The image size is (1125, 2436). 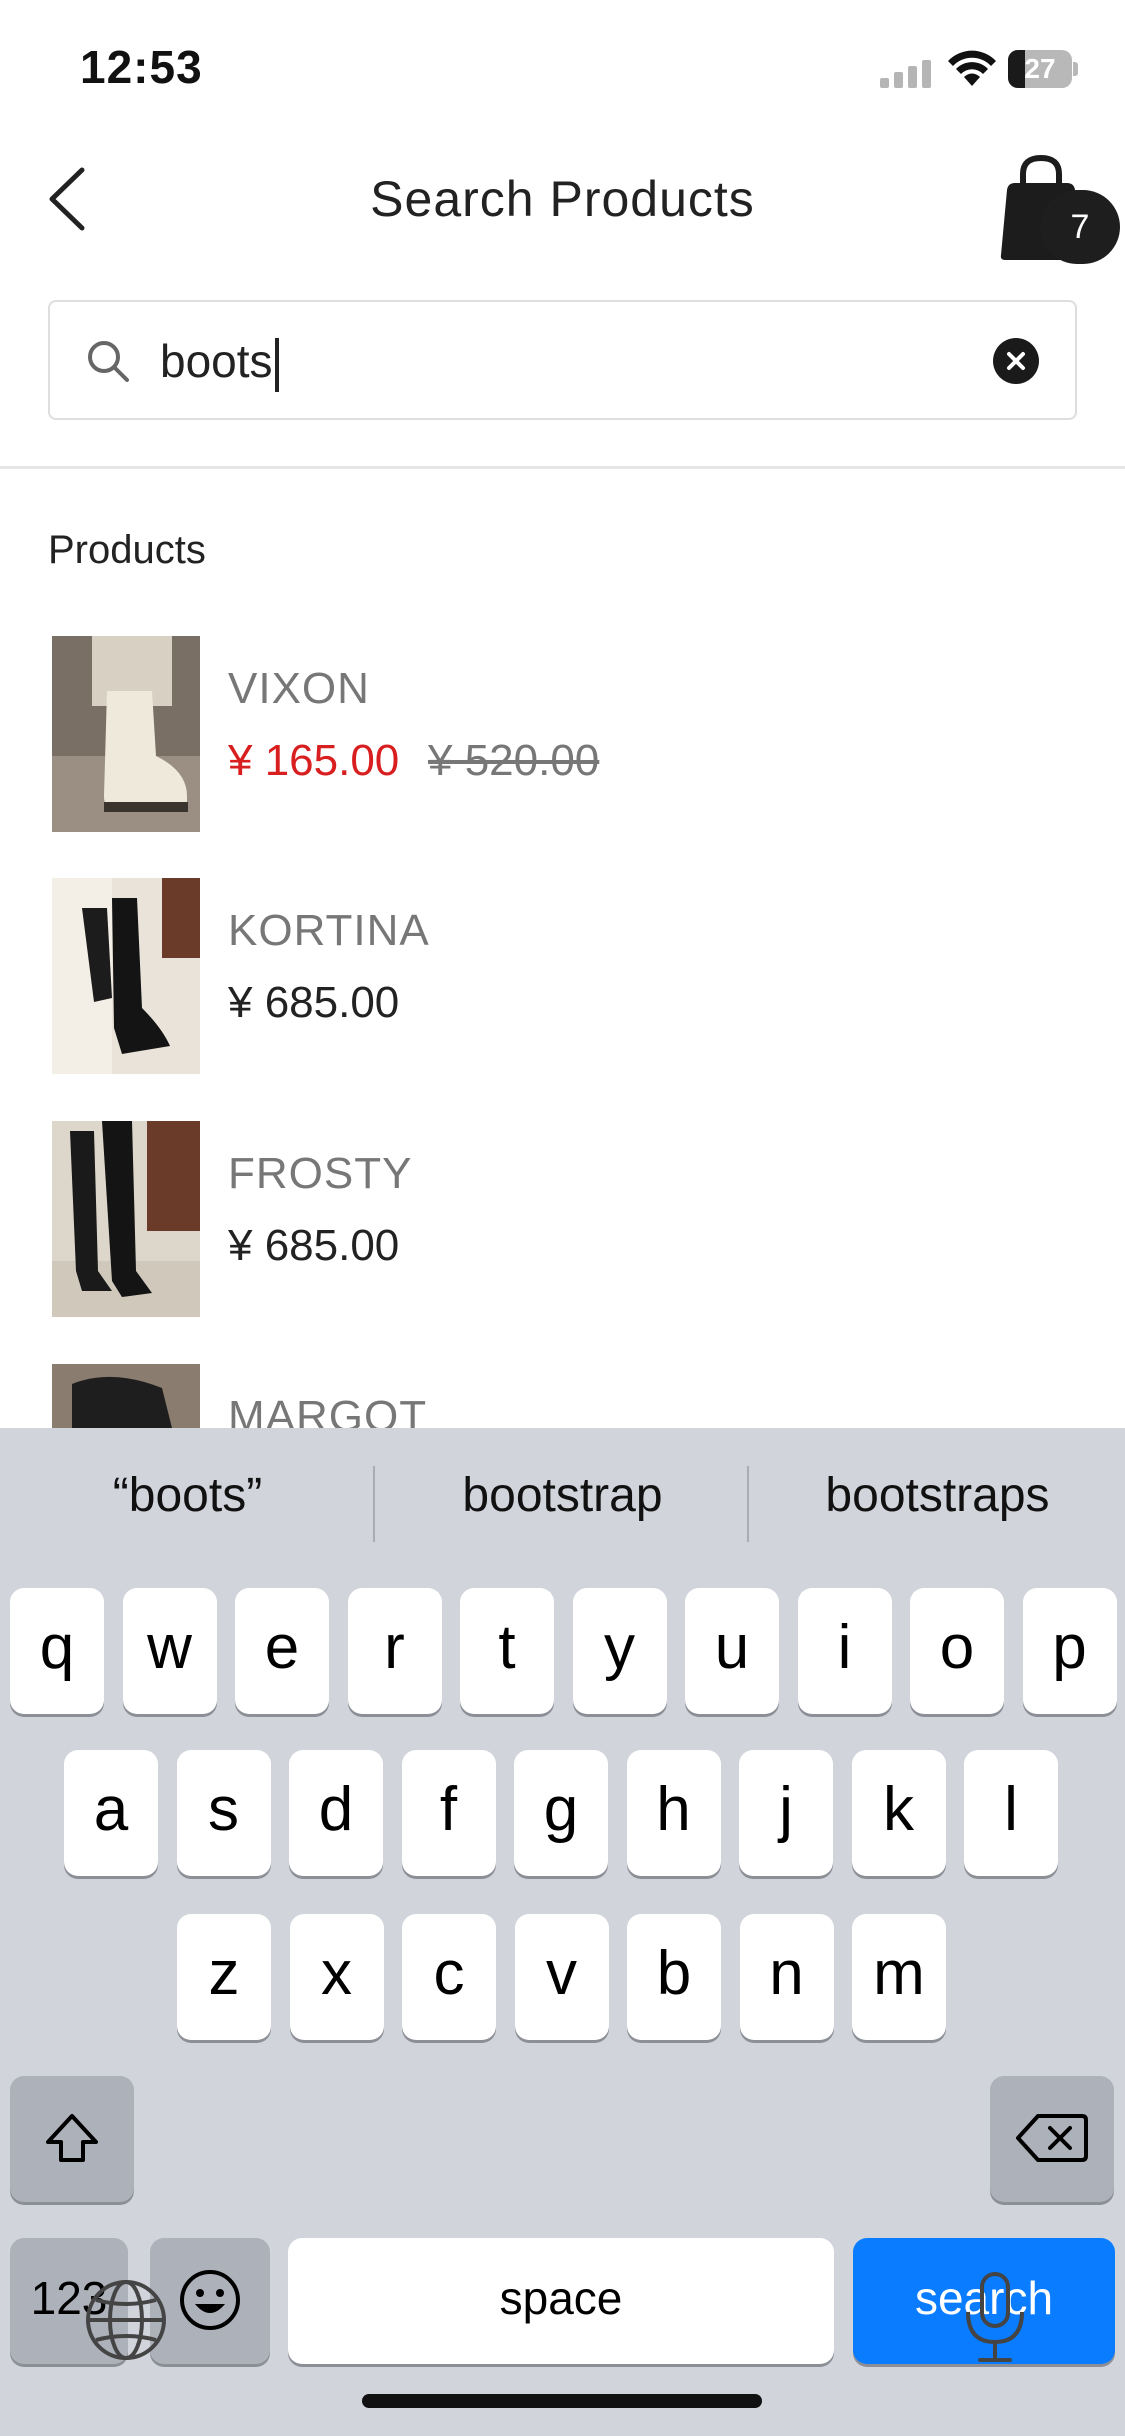 What do you see at coordinates (169, 1651) in the screenshot?
I see `key-w: w` at bounding box center [169, 1651].